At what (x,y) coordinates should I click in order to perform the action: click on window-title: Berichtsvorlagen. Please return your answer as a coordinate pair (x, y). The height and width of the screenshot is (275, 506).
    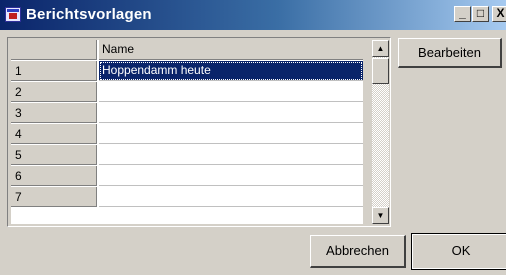
    Looking at the image, I should click on (89, 14).